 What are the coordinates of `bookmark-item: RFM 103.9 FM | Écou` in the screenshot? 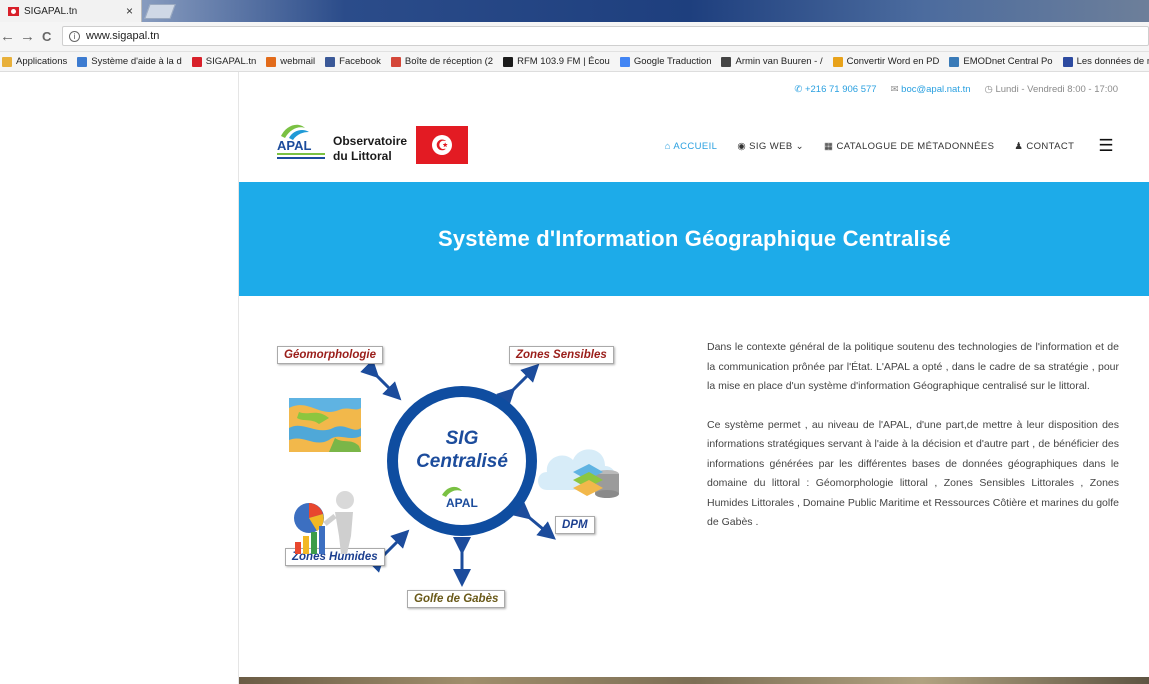 It's located at (556, 61).